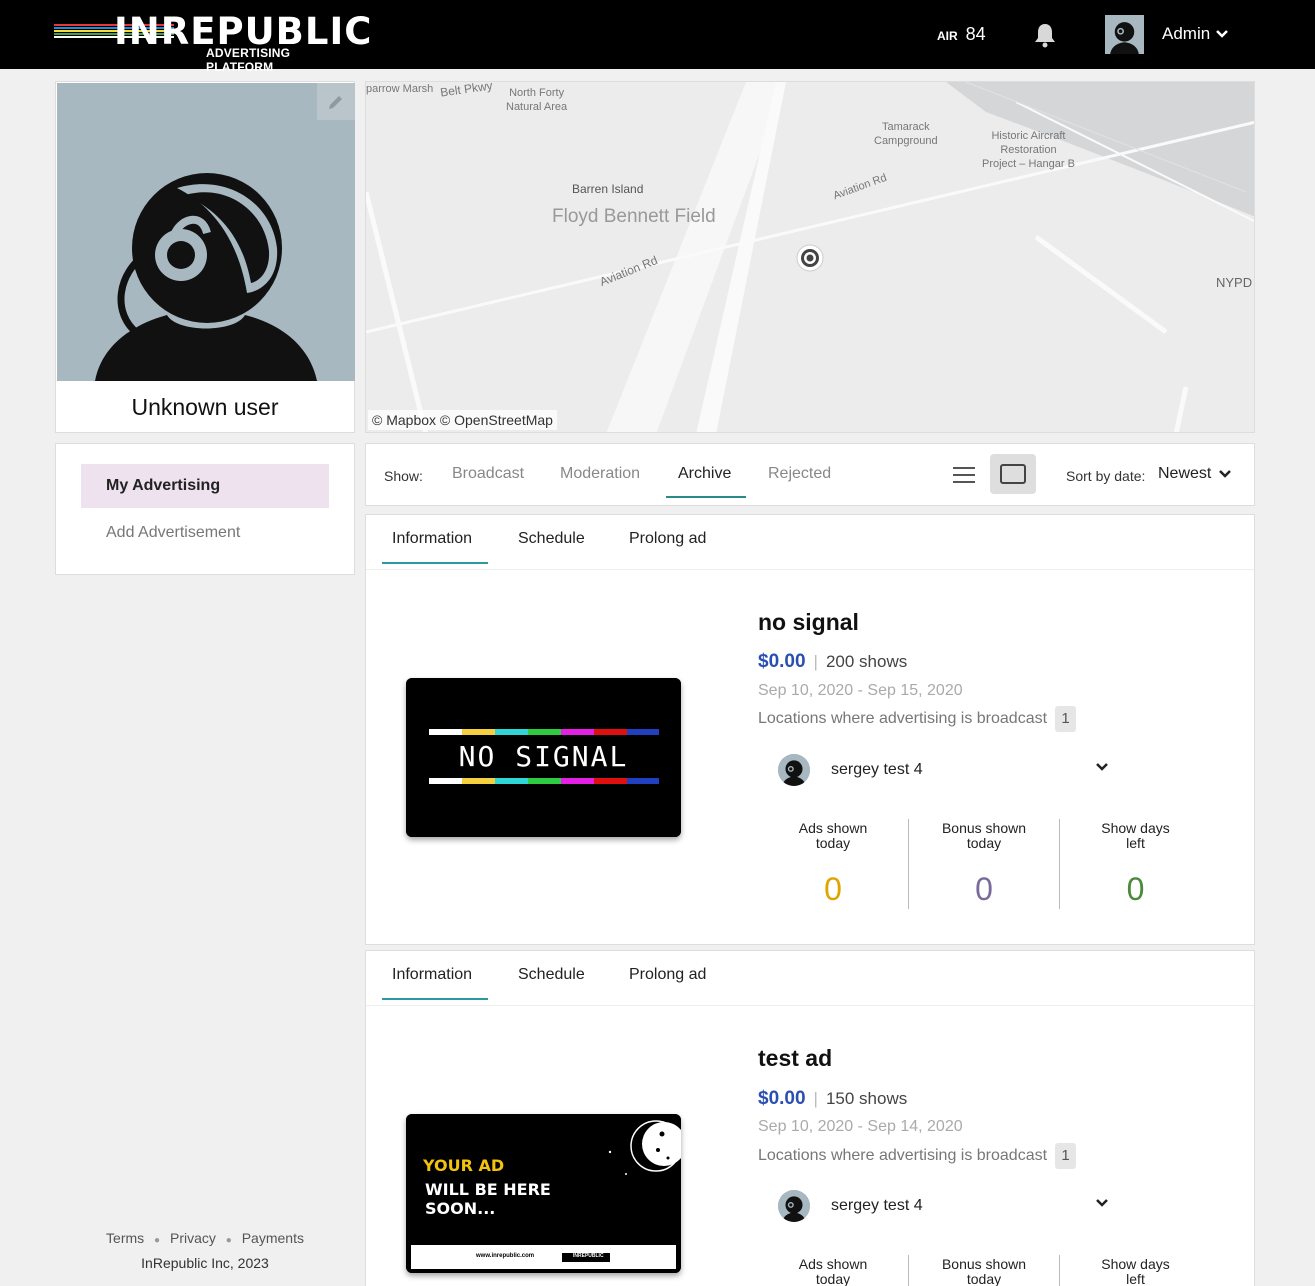 Image resolution: width=1315 pixels, height=1286 pixels. I want to click on stat-show-days-left: Show daysleft 0, so click(1135, 1270).